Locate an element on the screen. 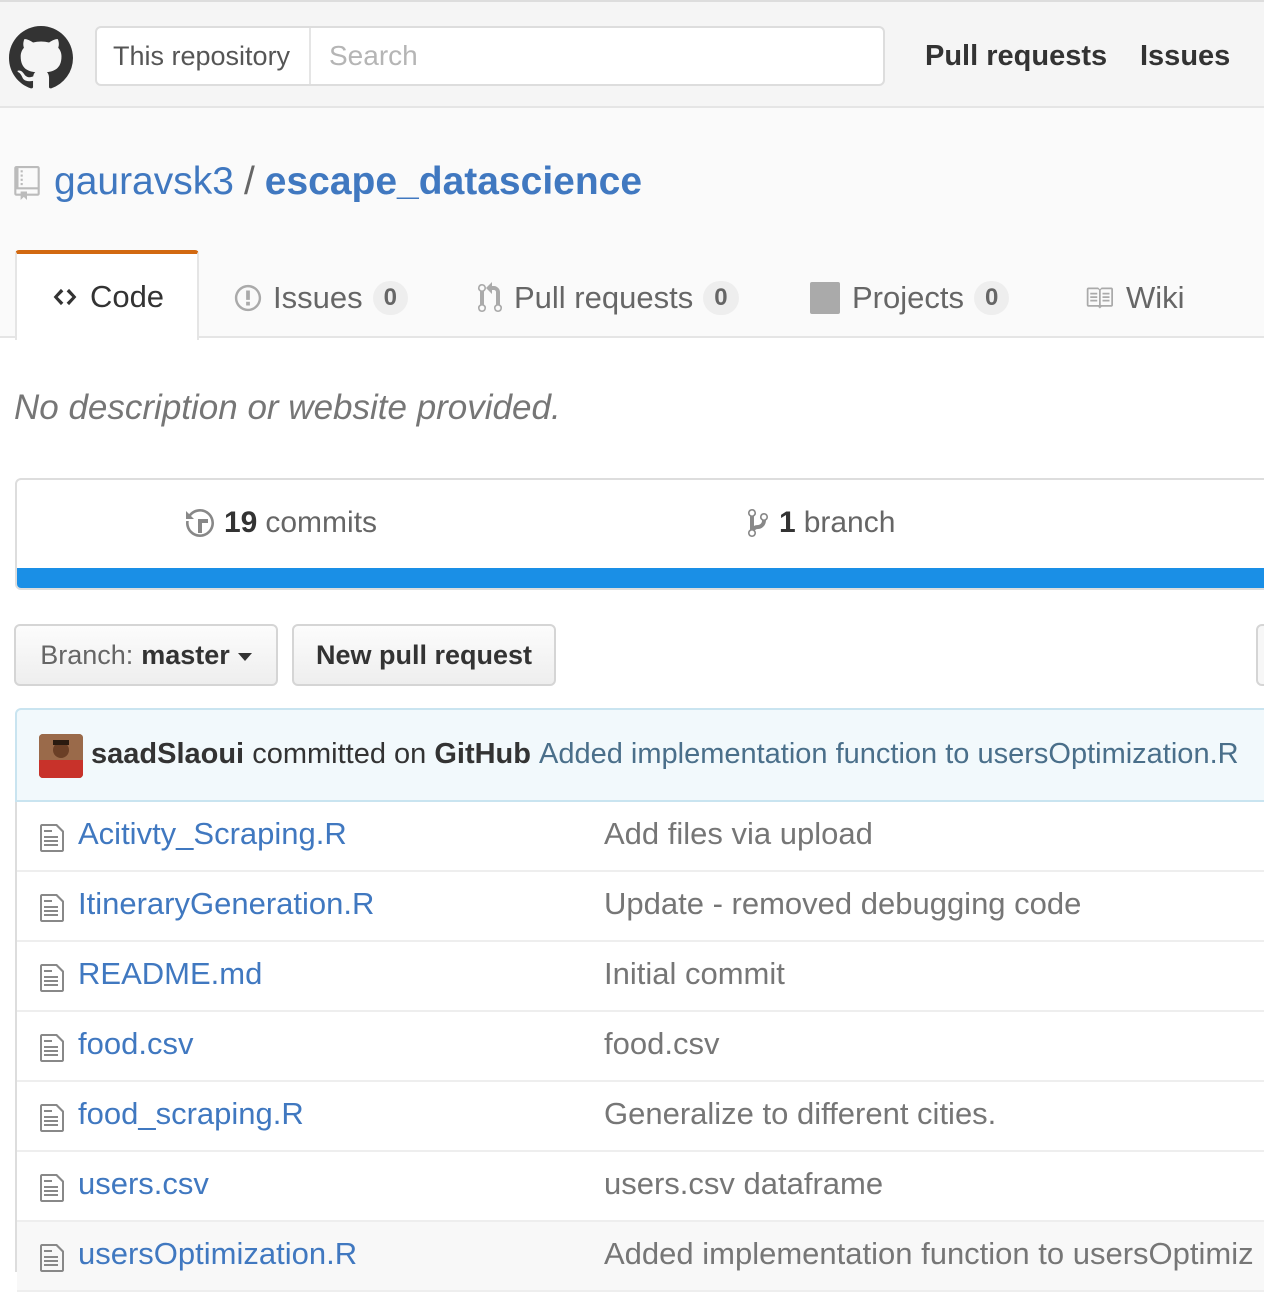  file-name-link: README.md is located at coordinates (170, 974).